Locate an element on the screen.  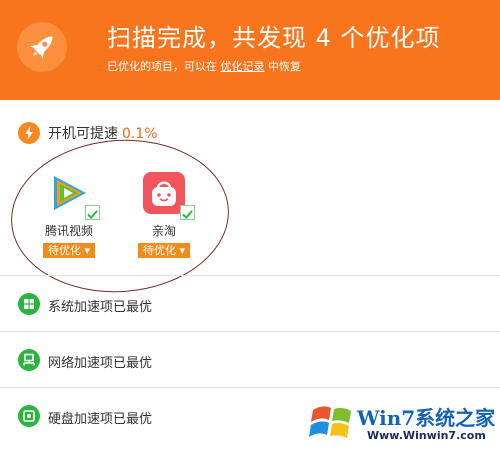
site-watermark: Win7系统之家 Www.Winwin7.com is located at coordinates (400, 420).